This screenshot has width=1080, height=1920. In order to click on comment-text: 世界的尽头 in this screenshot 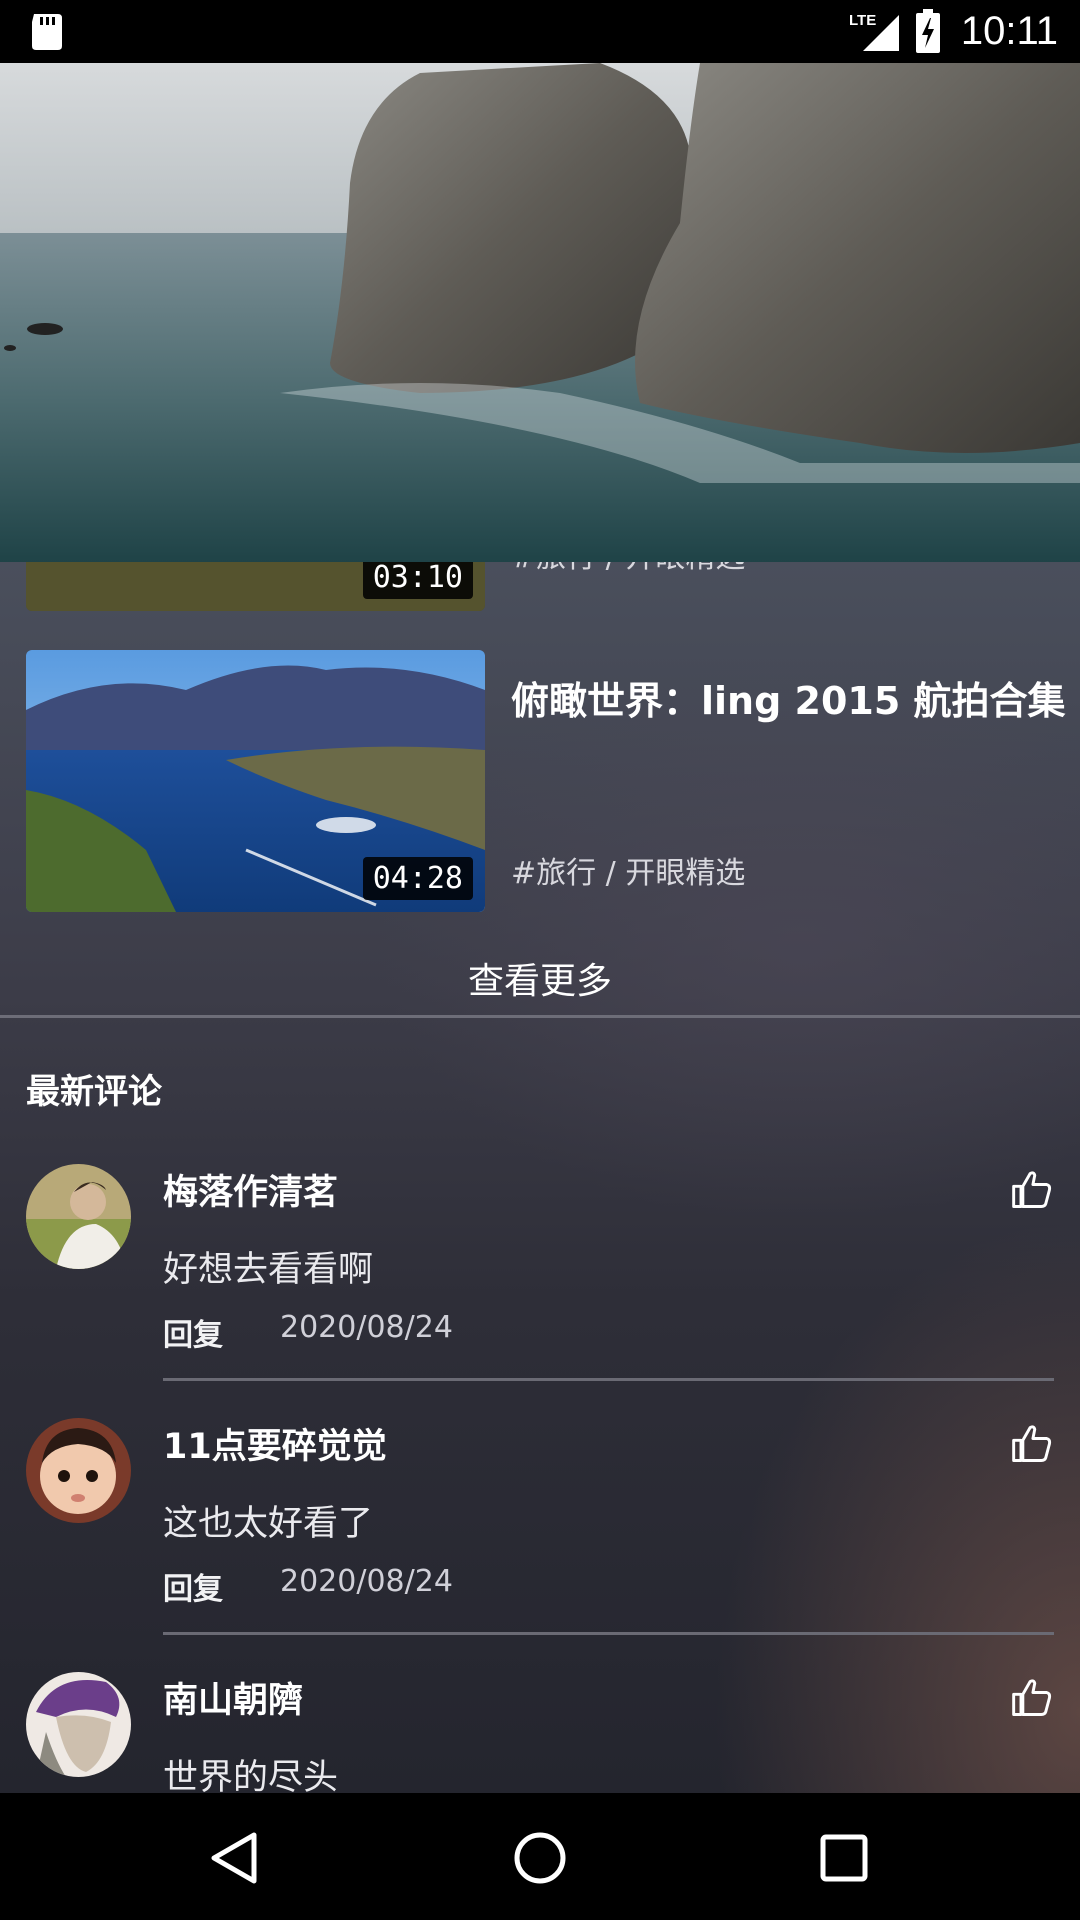, I will do `click(251, 1775)`.